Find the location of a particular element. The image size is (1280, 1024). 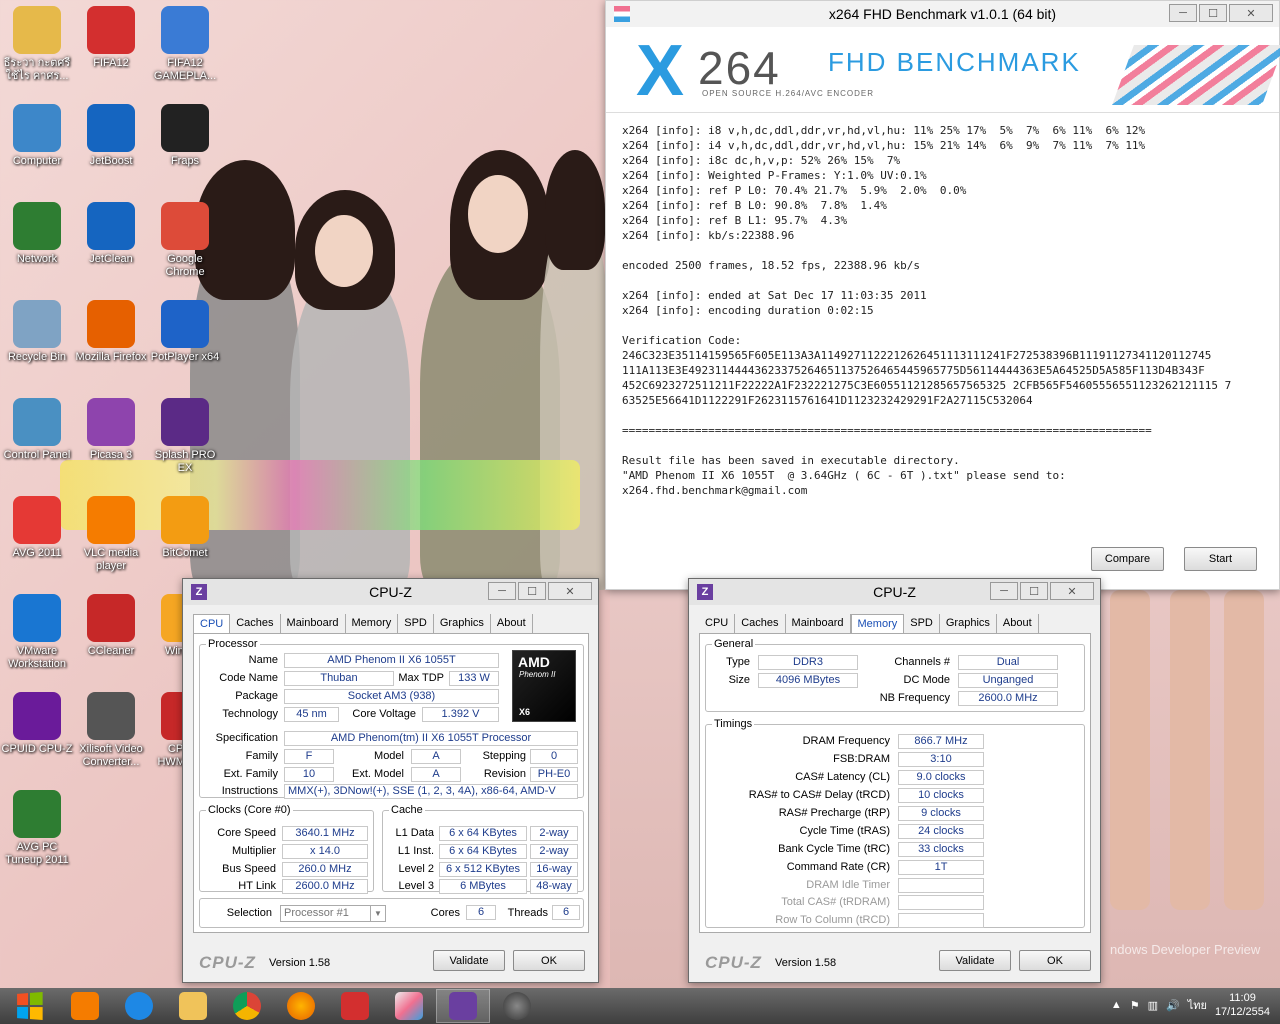

jetclean-icon is located at coordinates (111, 226).